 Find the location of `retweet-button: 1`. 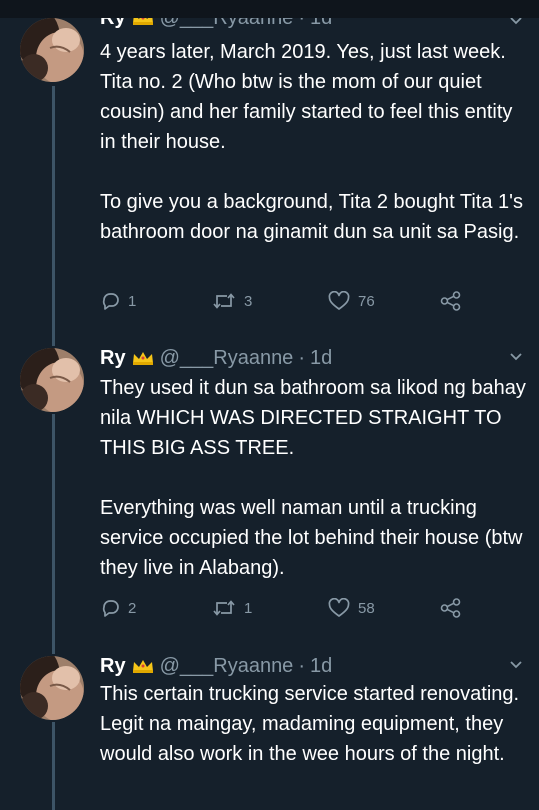

retweet-button: 1 is located at coordinates (232, 608).